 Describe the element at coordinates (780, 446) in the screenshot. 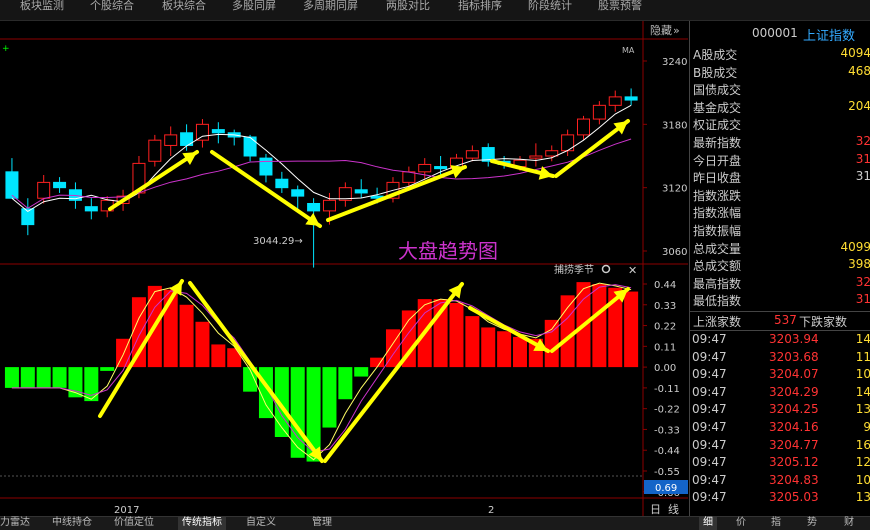

I see `tick-row: 09:47 3204.77 16` at that location.